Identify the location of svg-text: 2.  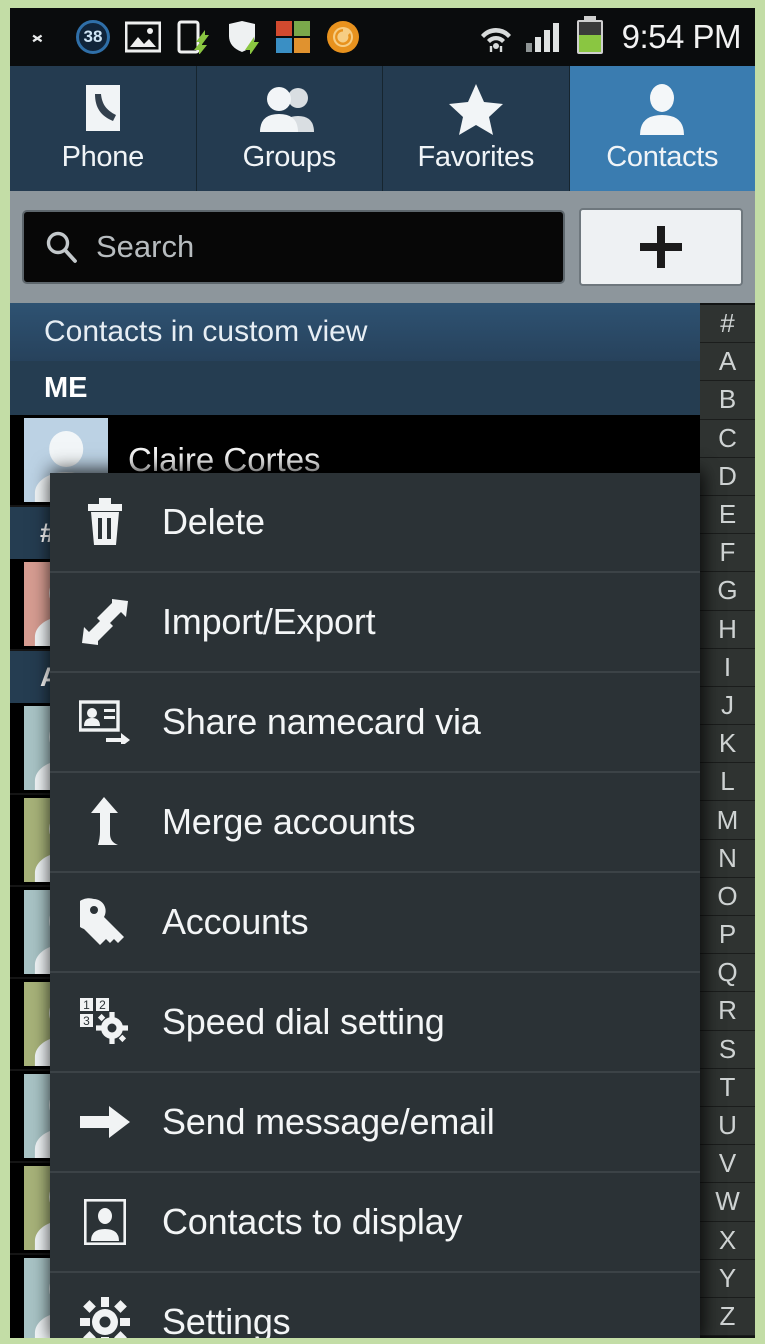
(102, 1005).